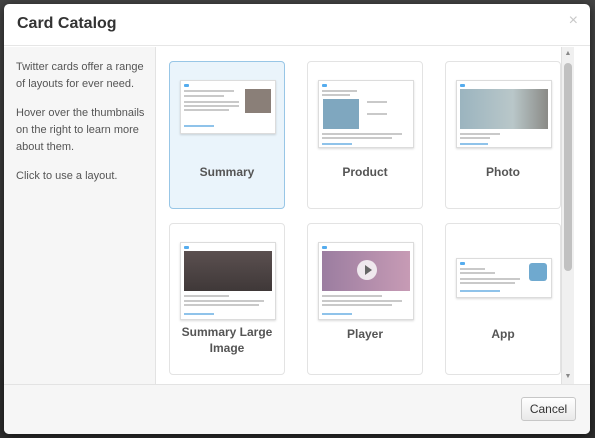 The height and width of the screenshot is (438, 595). I want to click on card-product: Product, so click(365, 135).